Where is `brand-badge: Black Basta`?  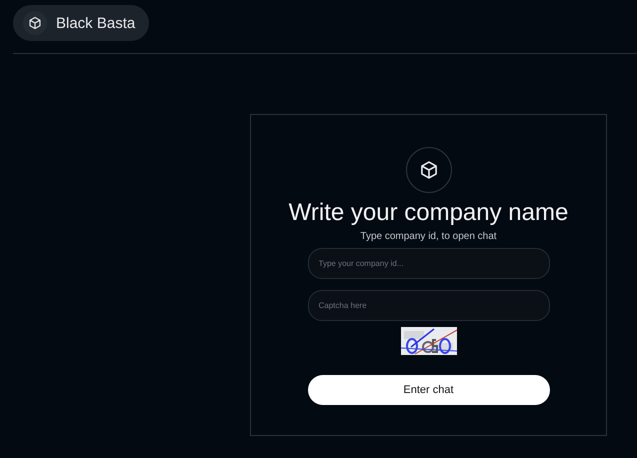 brand-badge: Black Basta is located at coordinates (81, 23).